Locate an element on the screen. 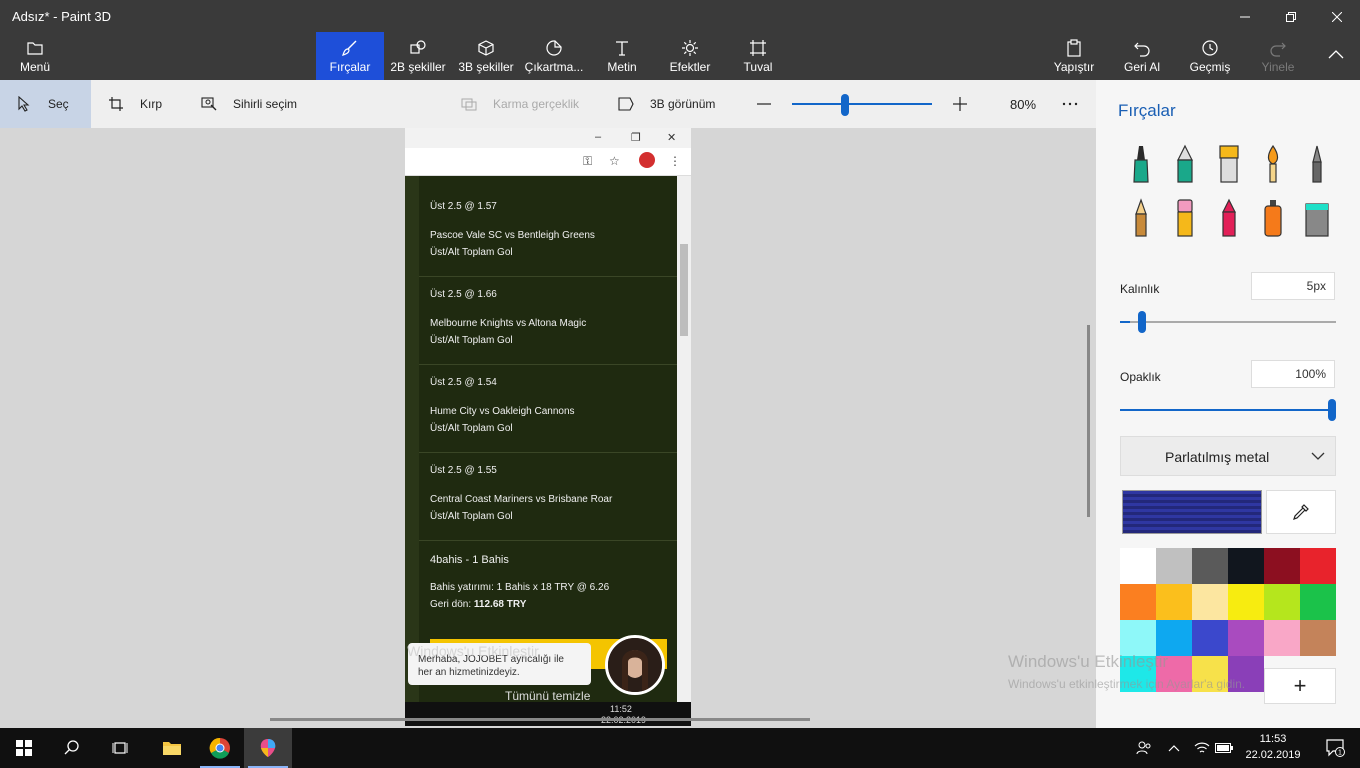 The image size is (1360, 768). eraser-icon is located at coordinates (1185, 218).